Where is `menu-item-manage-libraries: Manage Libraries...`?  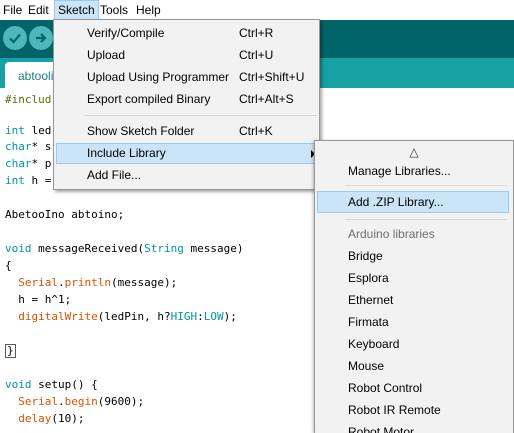 menu-item-manage-libraries: Manage Libraries... is located at coordinates (413, 171).